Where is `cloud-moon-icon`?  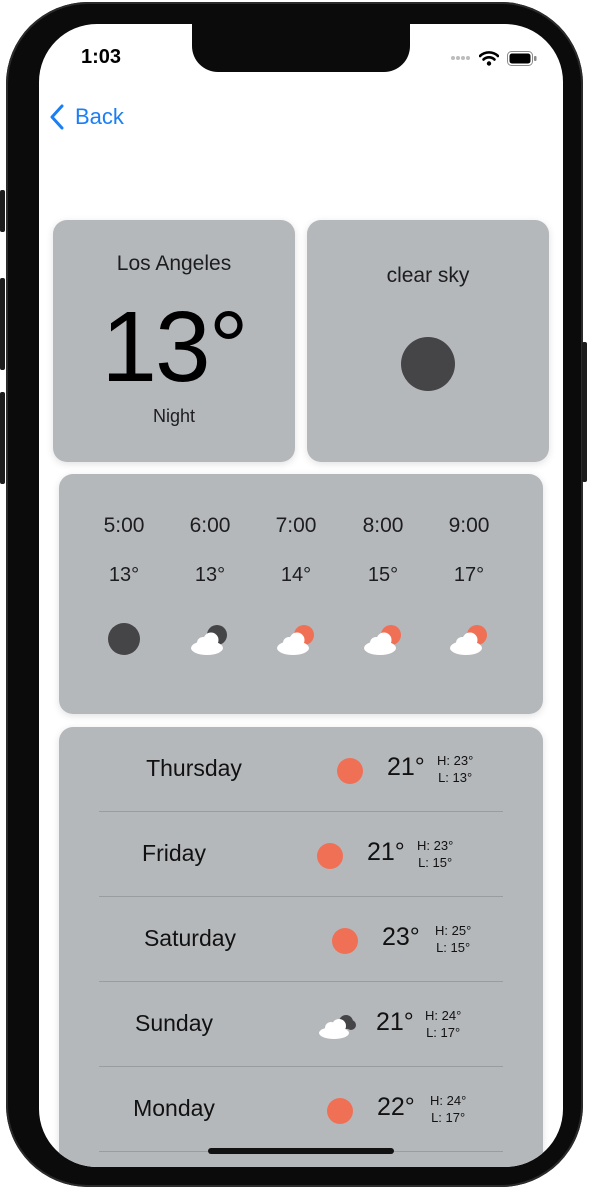 cloud-moon-icon is located at coordinates (209, 640).